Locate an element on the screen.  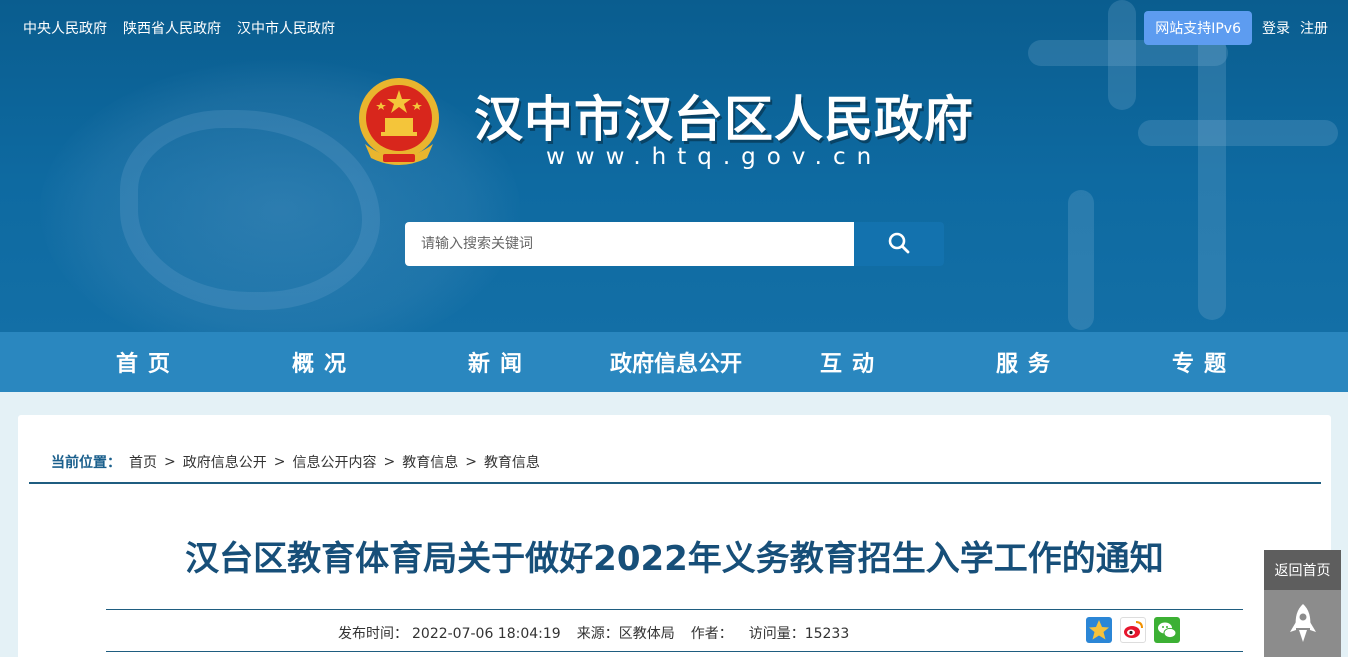
nav-item-overview: 概况 is located at coordinates (324, 362).